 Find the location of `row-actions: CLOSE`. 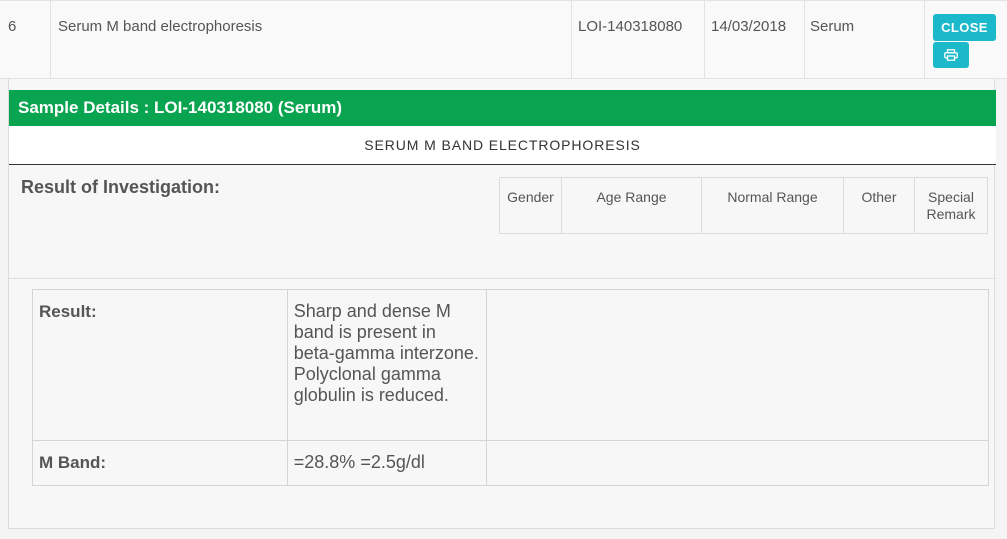

row-actions: CLOSE is located at coordinates (966, 40).